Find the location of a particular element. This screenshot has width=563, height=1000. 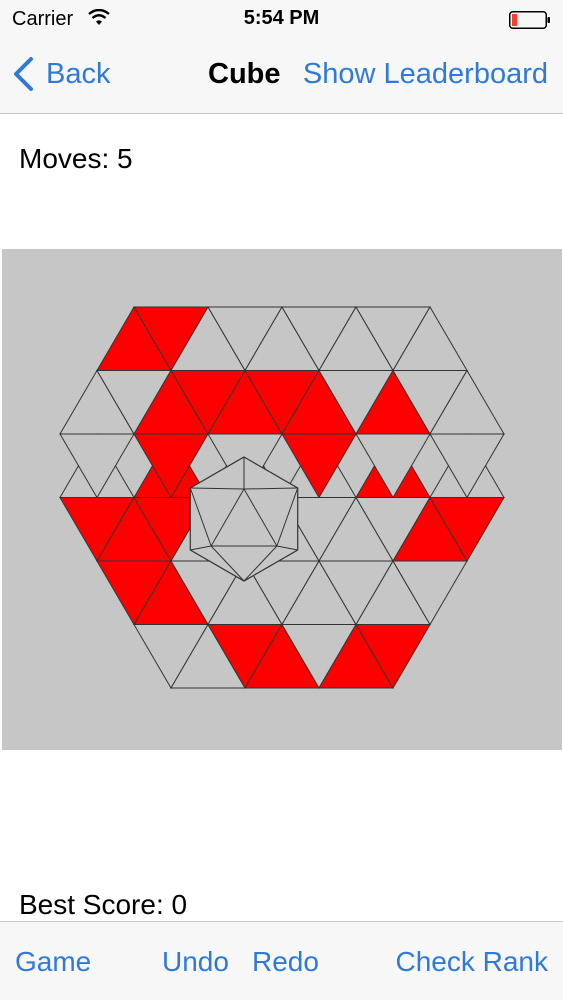

moves-counter: Moves: 5 is located at coordinates (76, 158).